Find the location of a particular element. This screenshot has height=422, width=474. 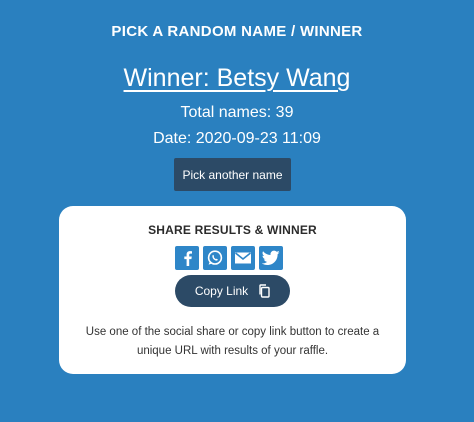

date-text: Date: 2020-09-23 11:09 is located at coordinates (237, 138).